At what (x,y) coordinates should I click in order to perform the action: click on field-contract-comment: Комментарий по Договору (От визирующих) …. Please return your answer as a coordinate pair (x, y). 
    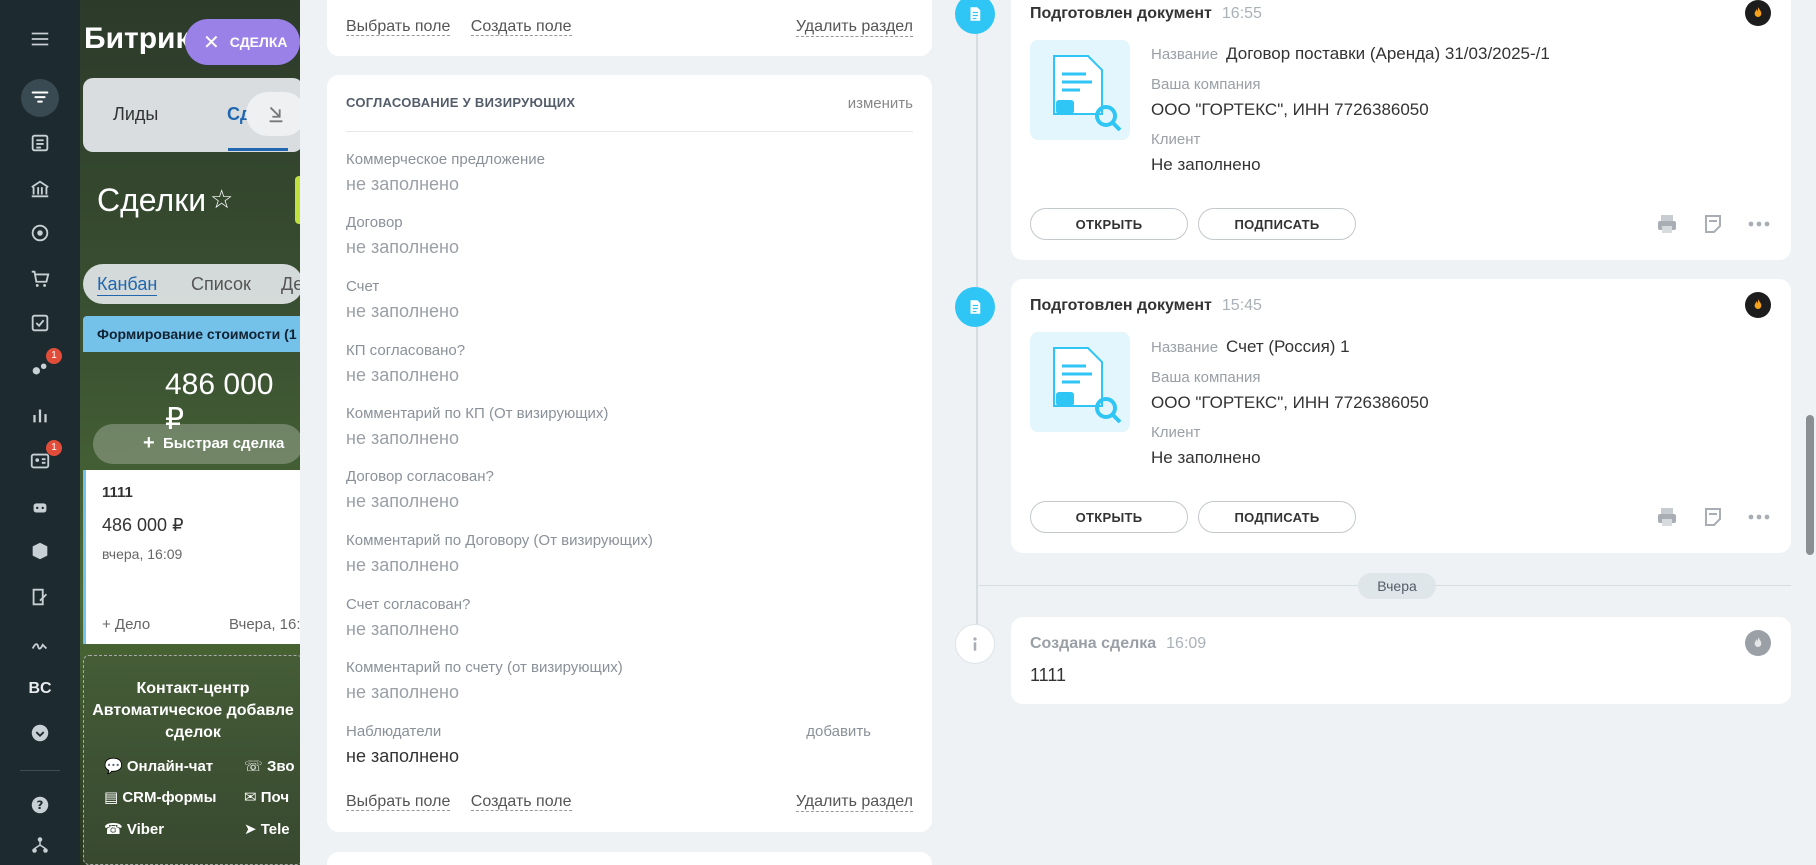
    Looking at the image, I should click on (626, 554).